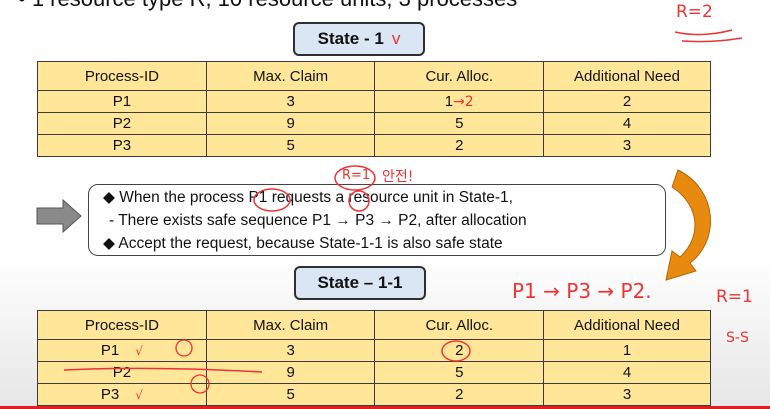 The image size is (770, 409). I want to click on annotation-strike-p2, so click(163, 370).